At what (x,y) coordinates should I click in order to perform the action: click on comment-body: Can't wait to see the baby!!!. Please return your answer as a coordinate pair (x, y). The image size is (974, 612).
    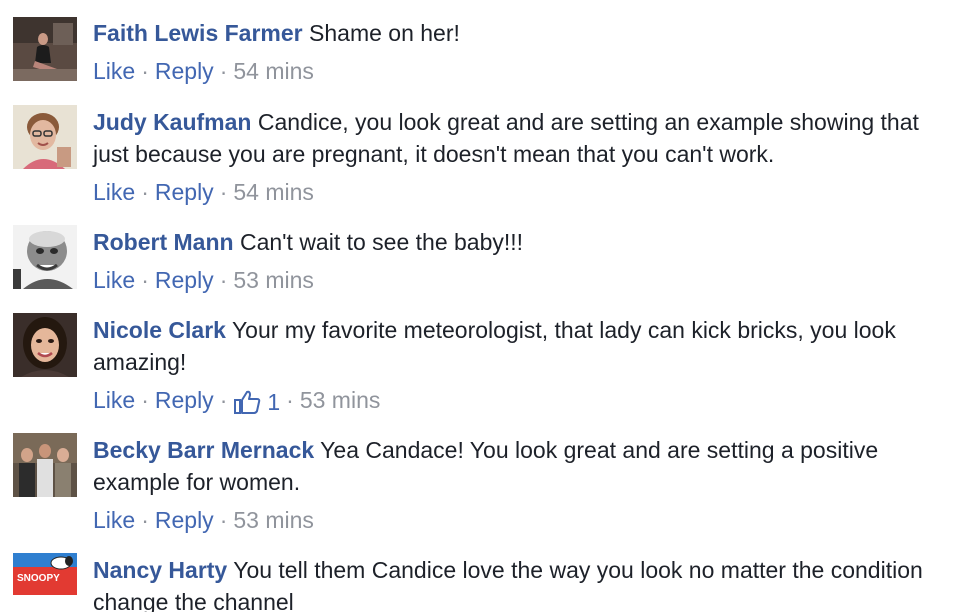
    Looking at the image, I should click on (381, 242).